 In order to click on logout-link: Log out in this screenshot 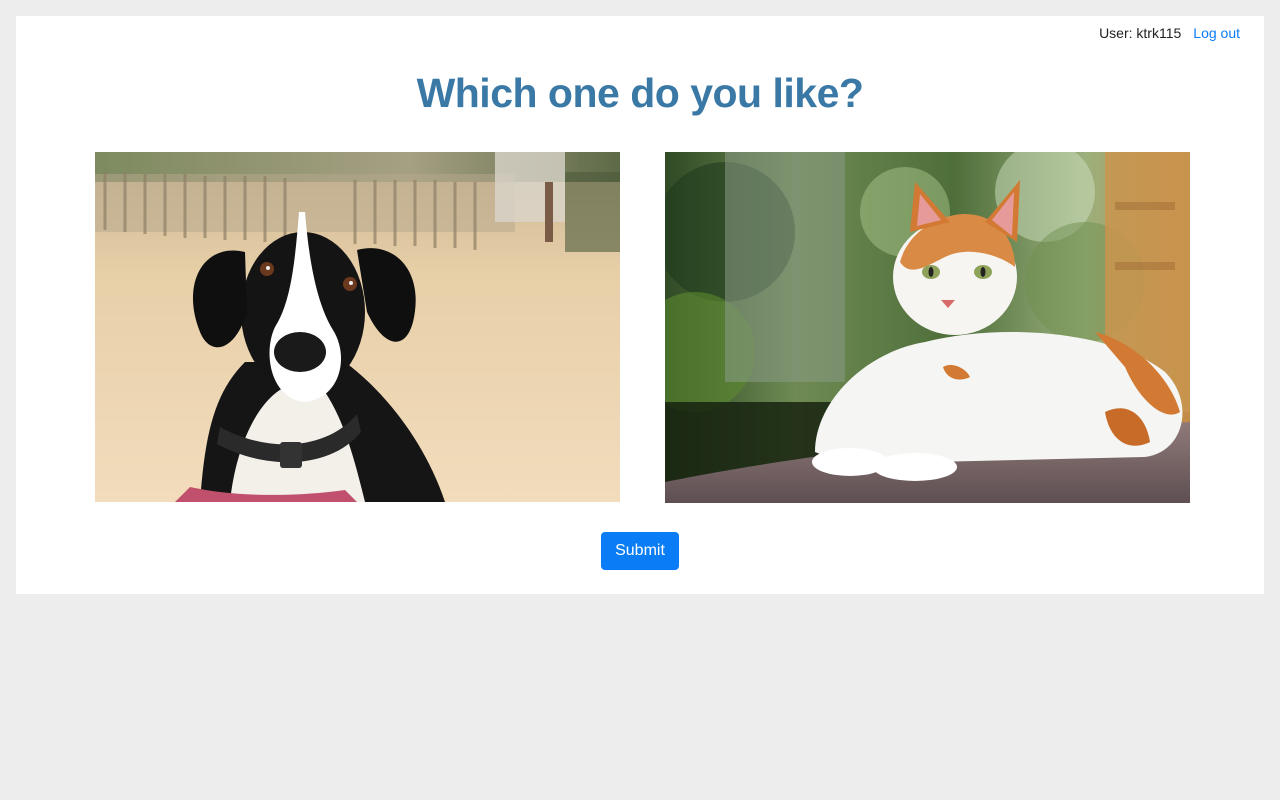, I will do `click(1216, 33)`.